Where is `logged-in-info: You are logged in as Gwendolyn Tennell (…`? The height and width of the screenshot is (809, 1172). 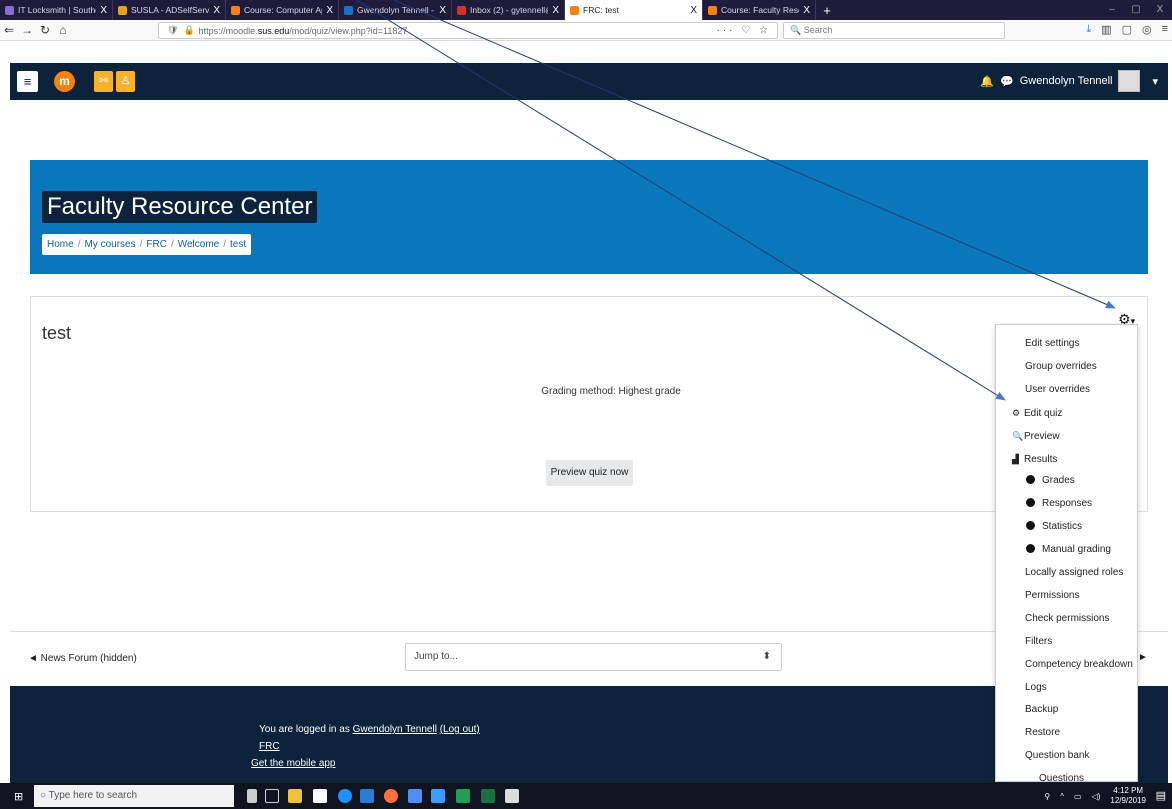 logged-in-info: You are logged in as Gwendolyn Tennell (… is located at coordinates (369, 729).